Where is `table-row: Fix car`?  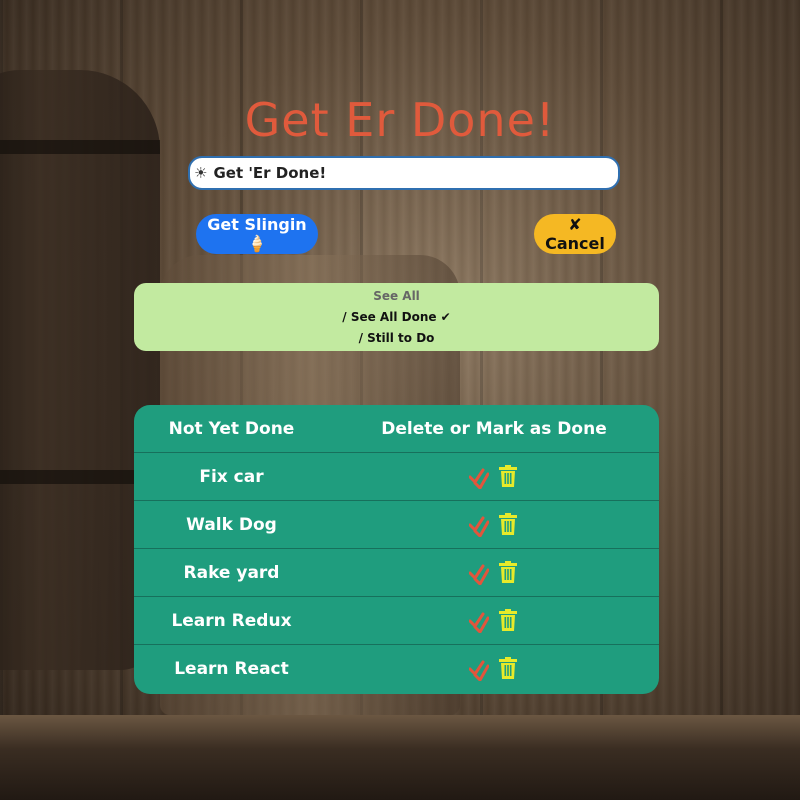
table-row: Fix car is located at coordinates (396, 477).